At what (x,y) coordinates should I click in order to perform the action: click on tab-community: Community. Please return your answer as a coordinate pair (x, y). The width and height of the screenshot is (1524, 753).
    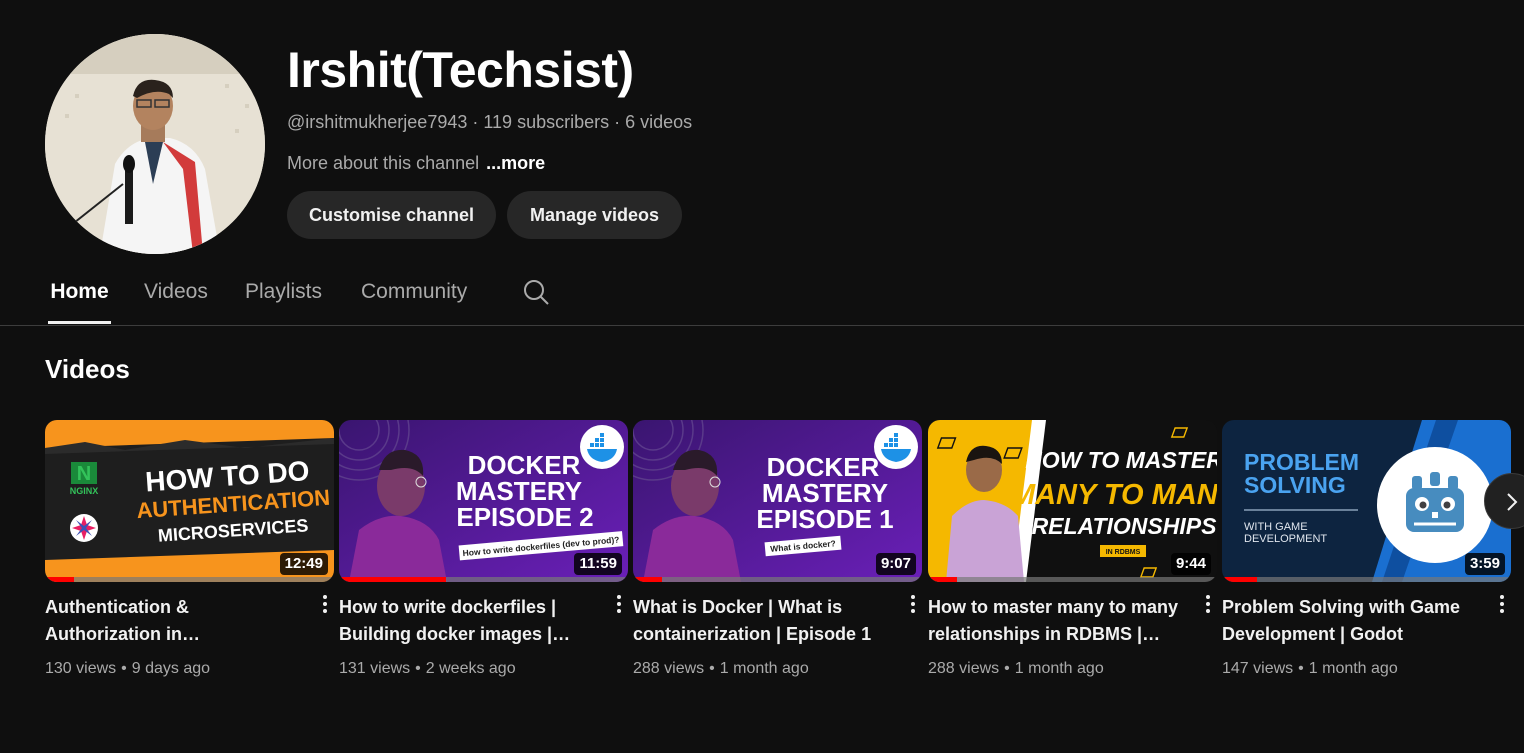
    Looking at the image, I should click on (414, 297).